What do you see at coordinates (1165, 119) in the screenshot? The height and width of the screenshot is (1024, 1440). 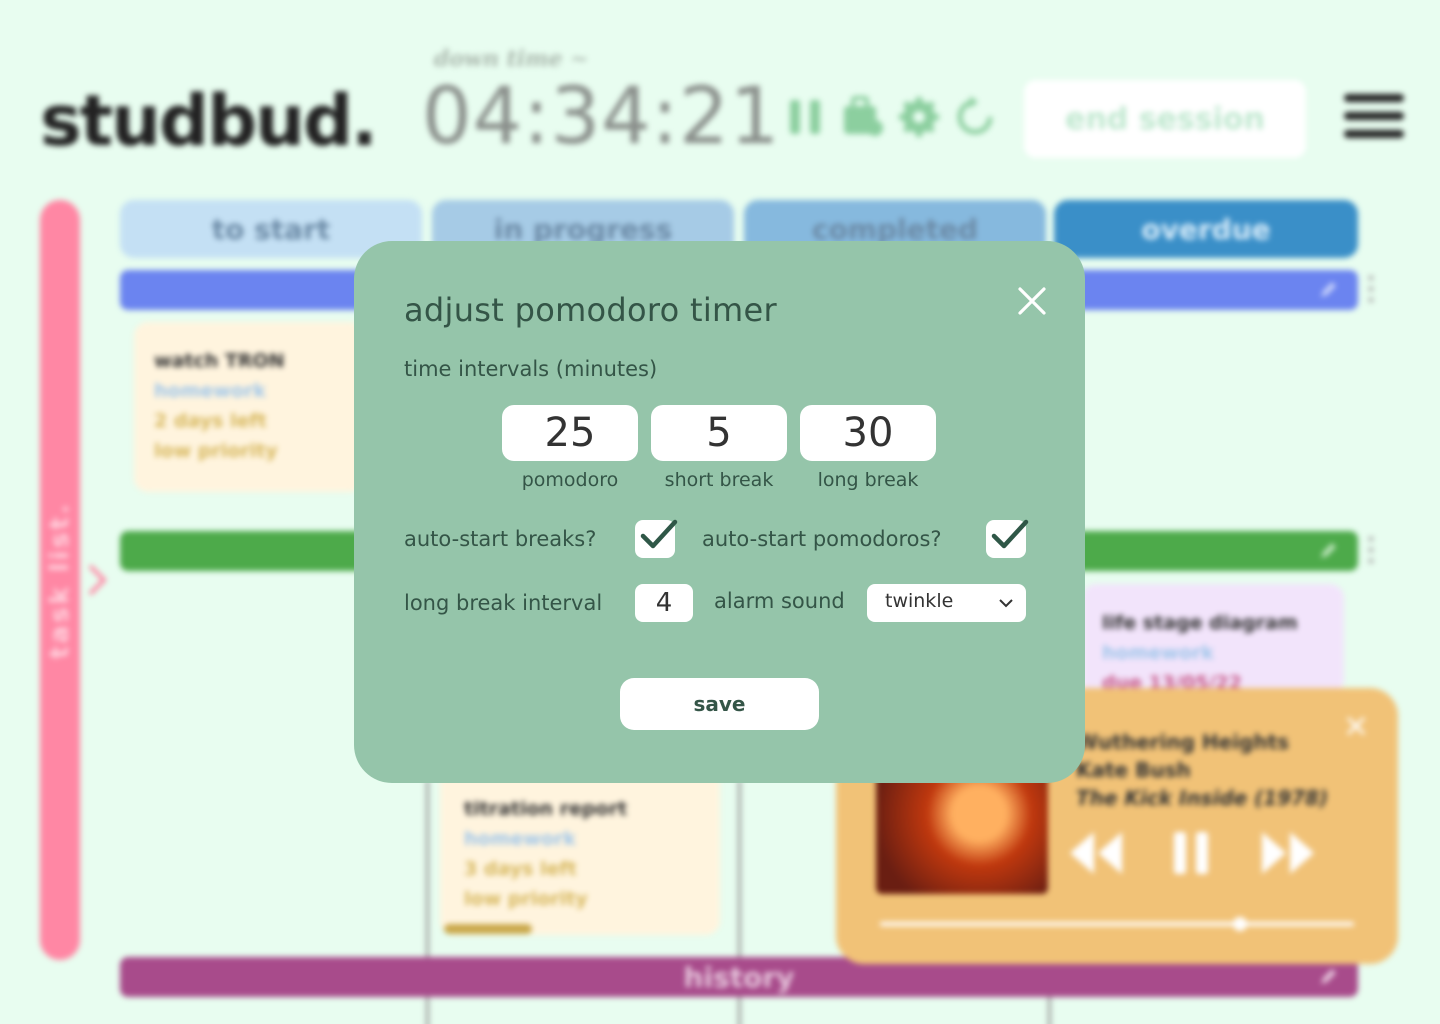 I see `end-session-button: end session` at bounding box center [1165, 119].